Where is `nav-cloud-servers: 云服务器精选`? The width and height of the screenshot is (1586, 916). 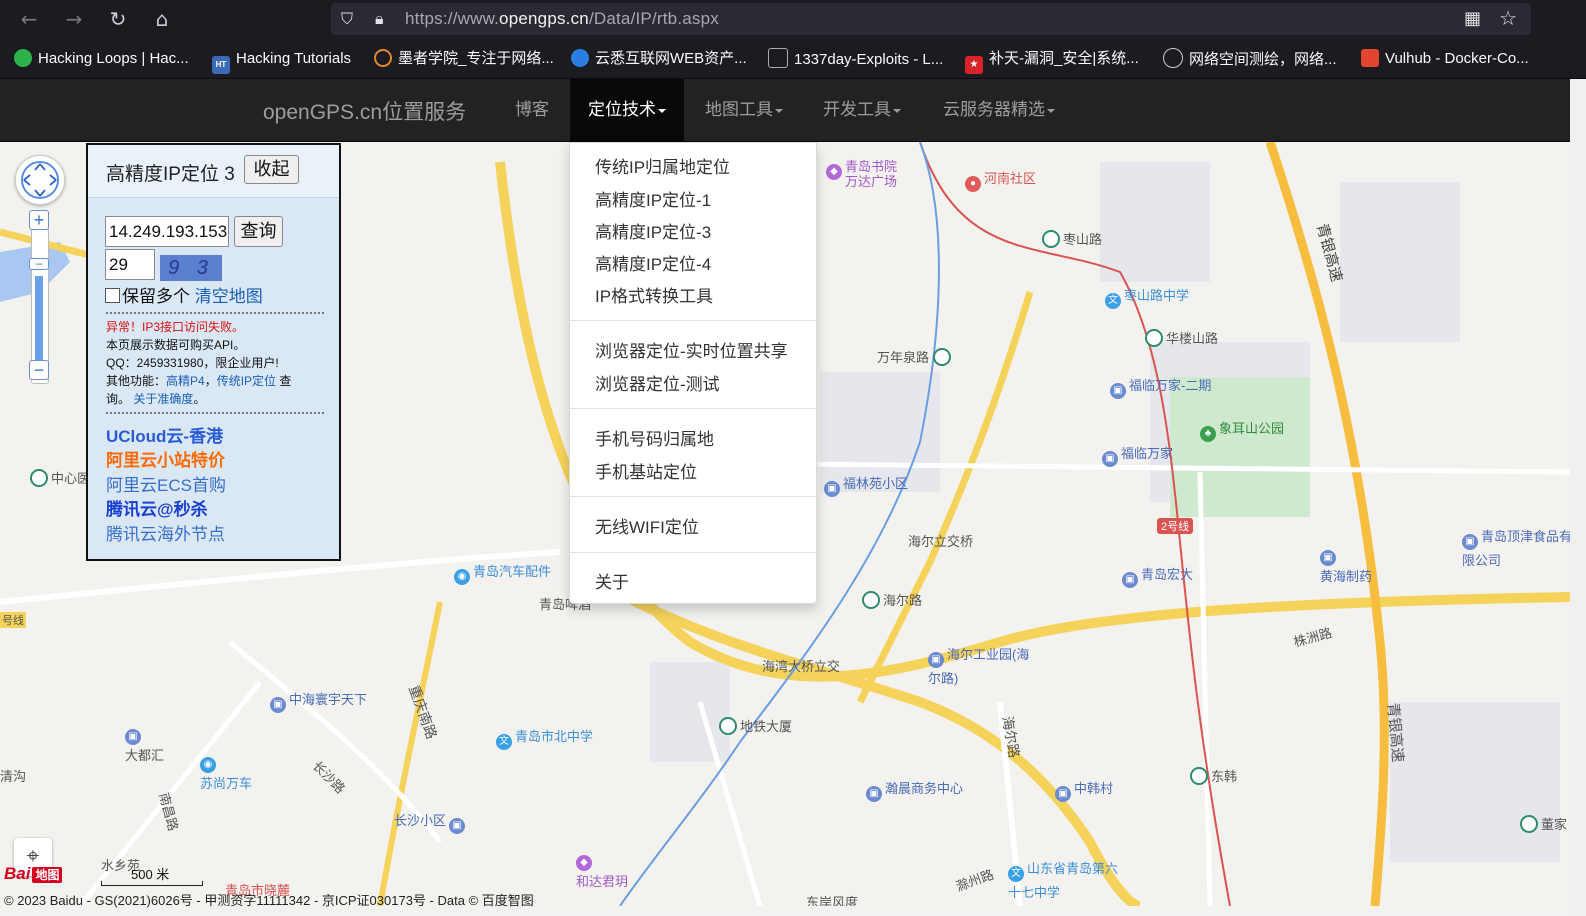
nav-cloud-servers: 云服务器精选 is located at coordinates (999, 110).